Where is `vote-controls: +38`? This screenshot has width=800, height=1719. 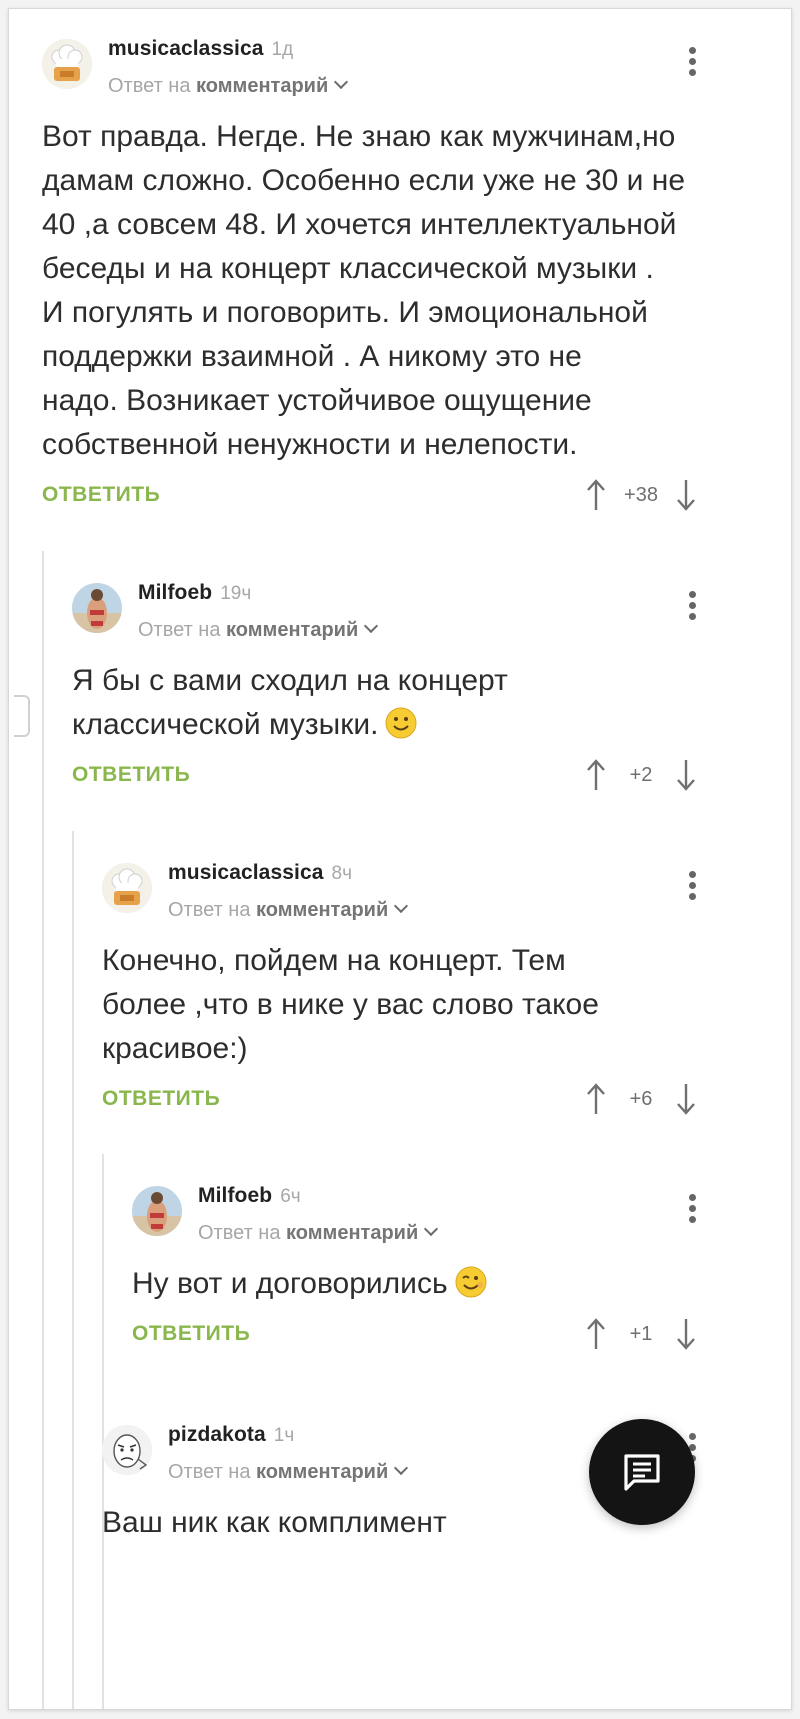
vote-controls: +38 is located at coordinates (641, 495).